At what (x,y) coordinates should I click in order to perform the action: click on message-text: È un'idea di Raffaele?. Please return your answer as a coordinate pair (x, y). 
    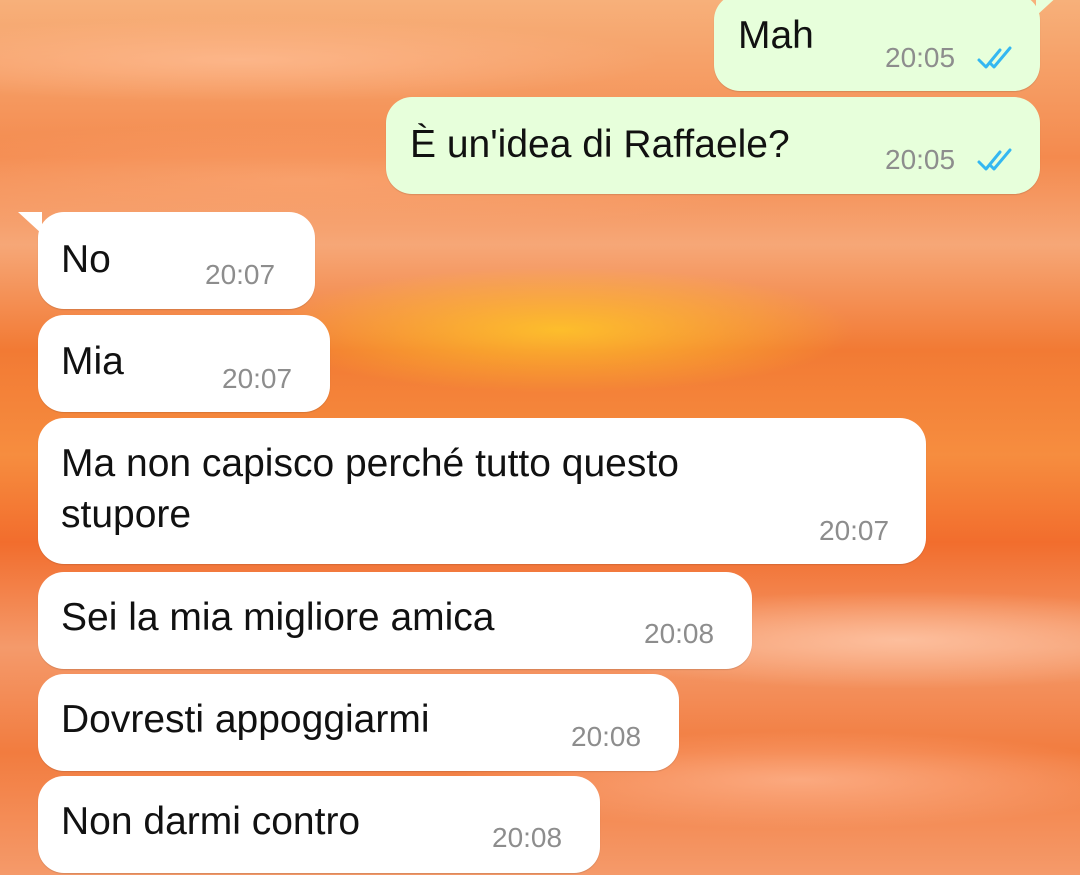
    Looking at the image, I should click on (600, 144).